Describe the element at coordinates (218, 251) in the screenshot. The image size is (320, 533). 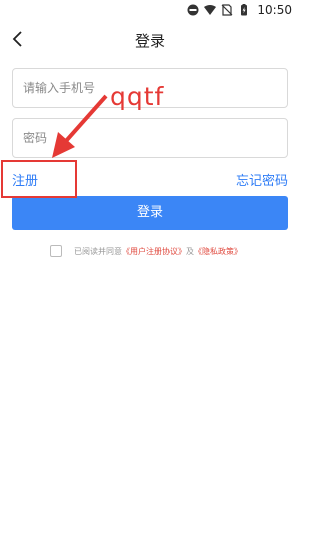
I see `privacy-policy-link: 《隐私政策》` at that location.